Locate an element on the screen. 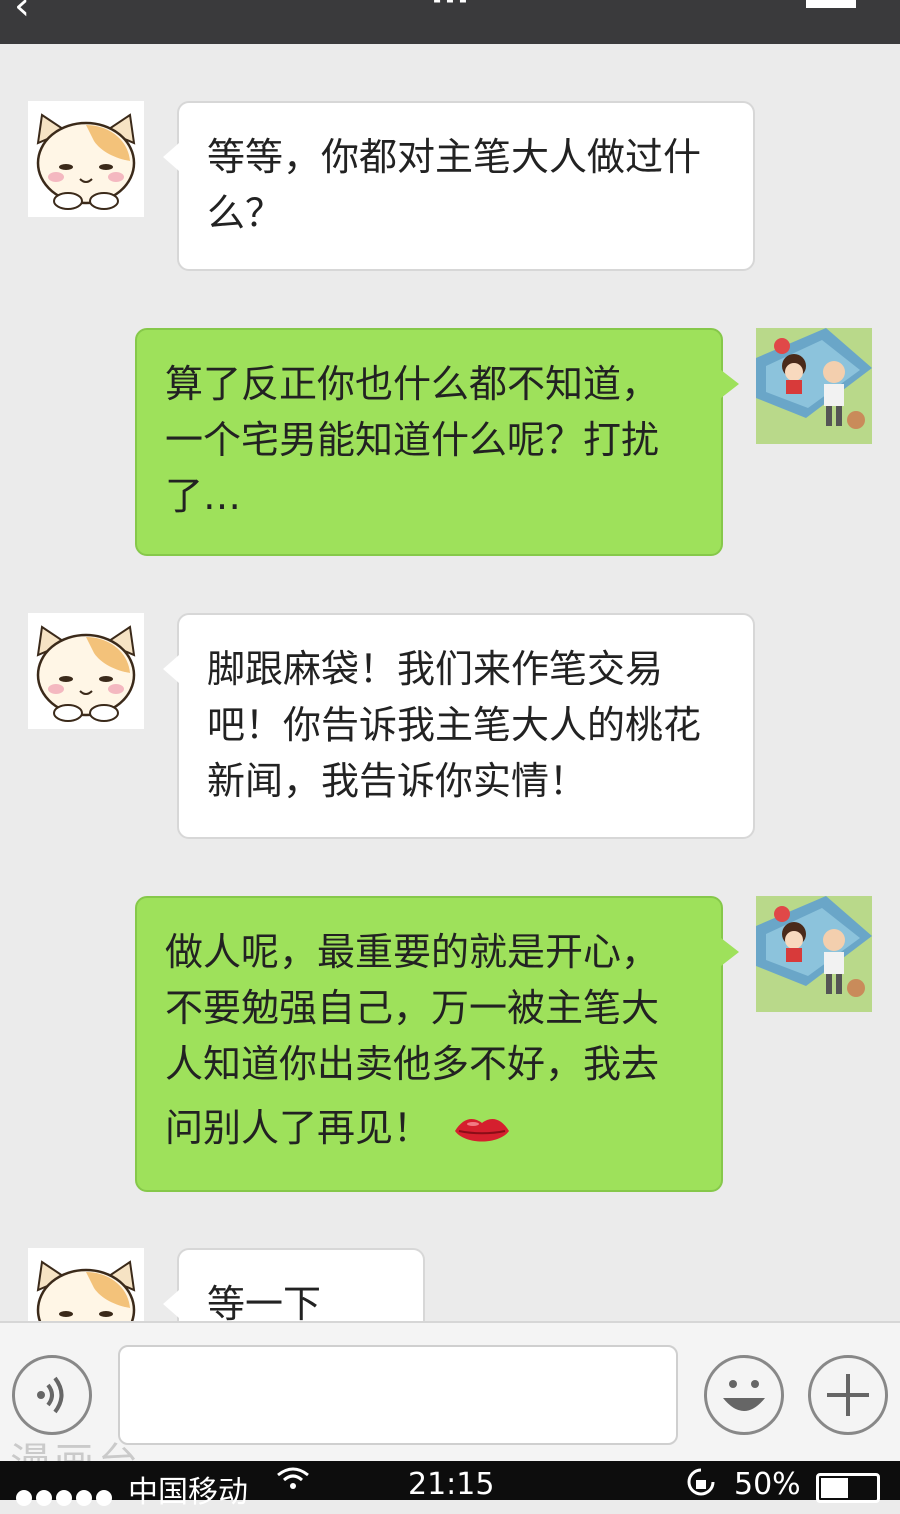 This screenshot has height=1514, width=900. signal-strength-icon is located at coordinates (66, 1496).